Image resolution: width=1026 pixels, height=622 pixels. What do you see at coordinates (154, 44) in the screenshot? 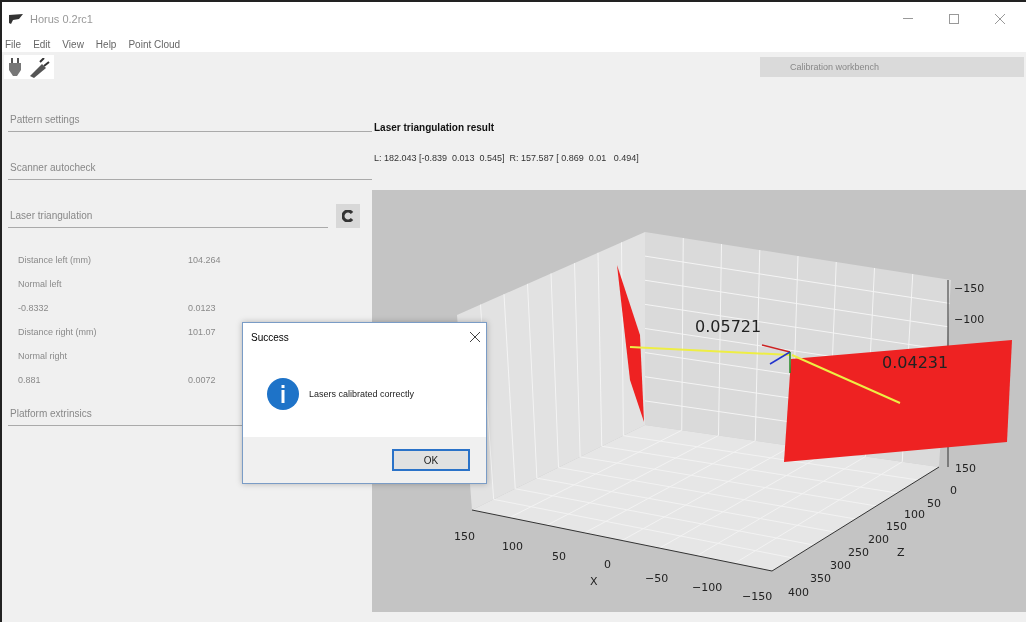
I see `menu-item: Point Cloud` at bounding box center [154, 44].